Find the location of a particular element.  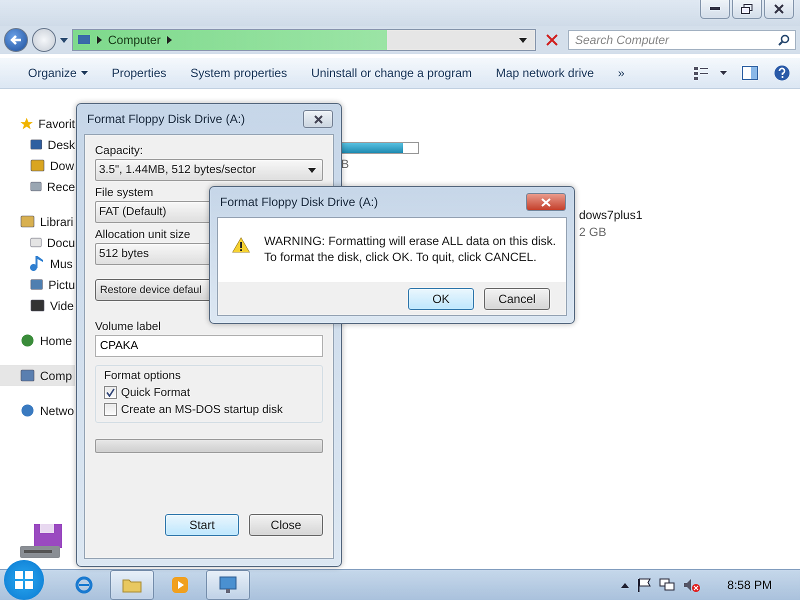

field-label: Capacity: is located at coordinates (119, 151).